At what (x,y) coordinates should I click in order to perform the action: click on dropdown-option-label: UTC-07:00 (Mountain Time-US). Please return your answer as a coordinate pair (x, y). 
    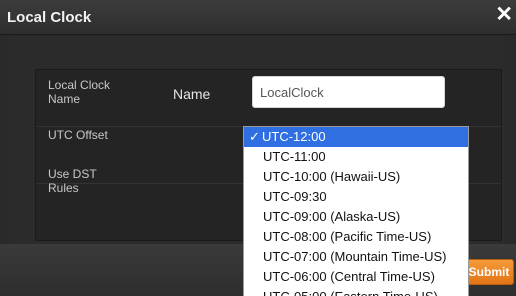
    Looking at the image, I should click on (355, 256).